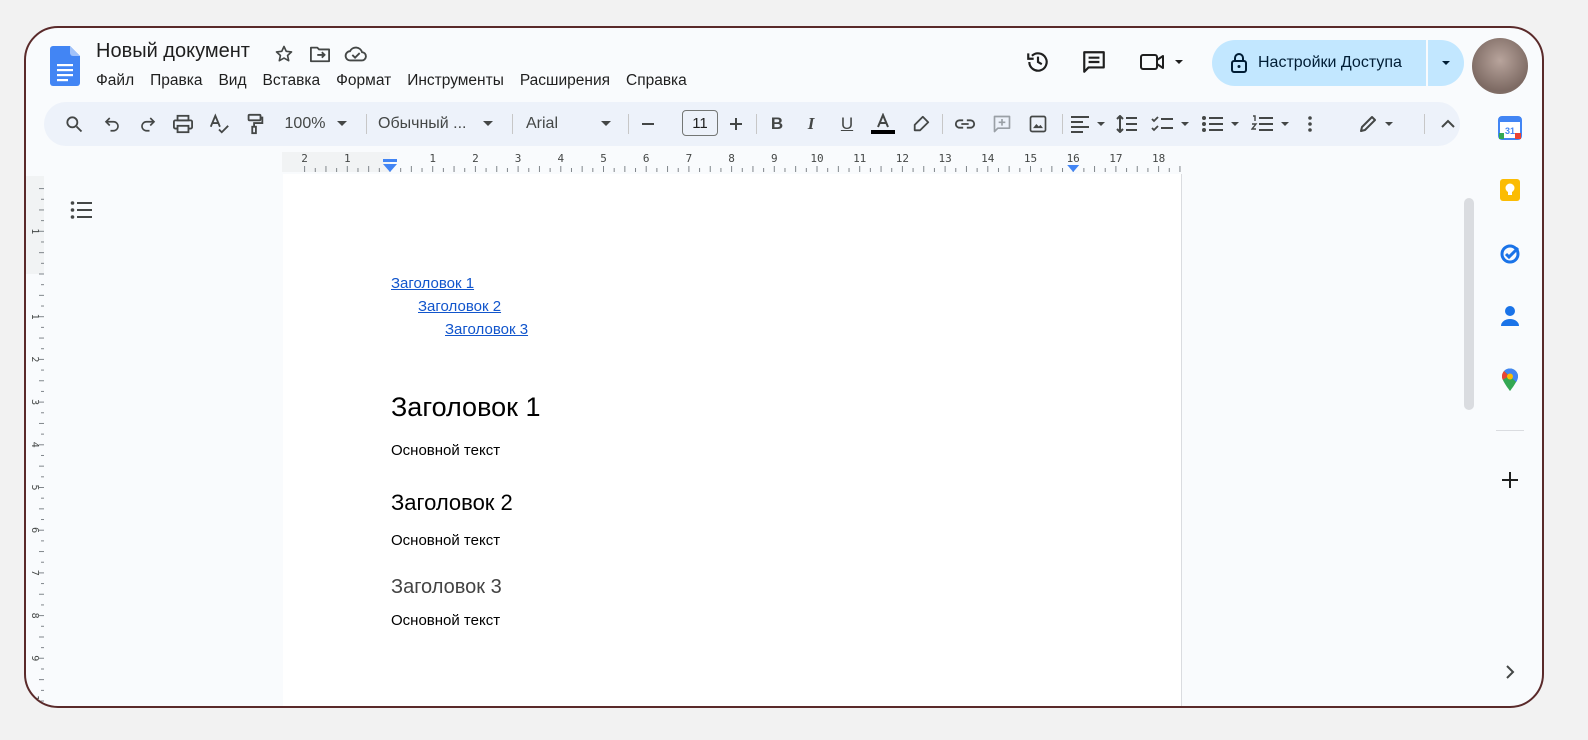 The width and height of the screenshot is (1588, 740). I want to click on toc-link-heading-1: Заголовок 1, so click(459, 283).